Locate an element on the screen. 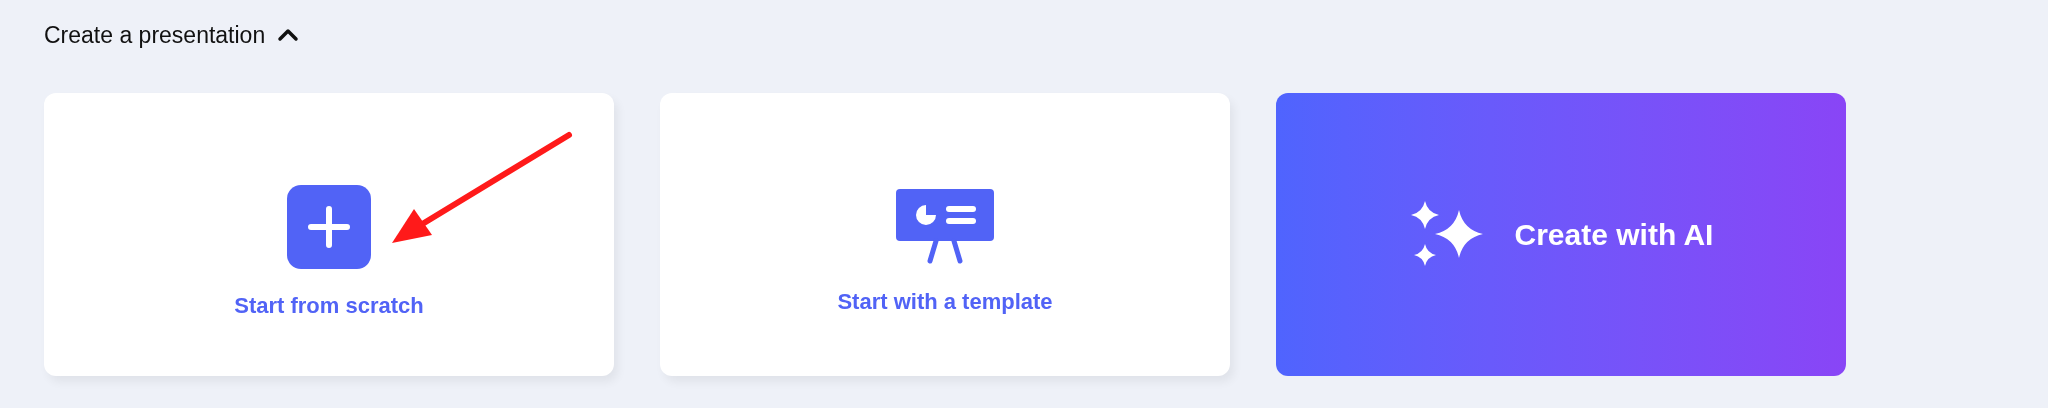 This screenshot has height=408, width=2048. plus-icon is located at coordinates (329, 226).